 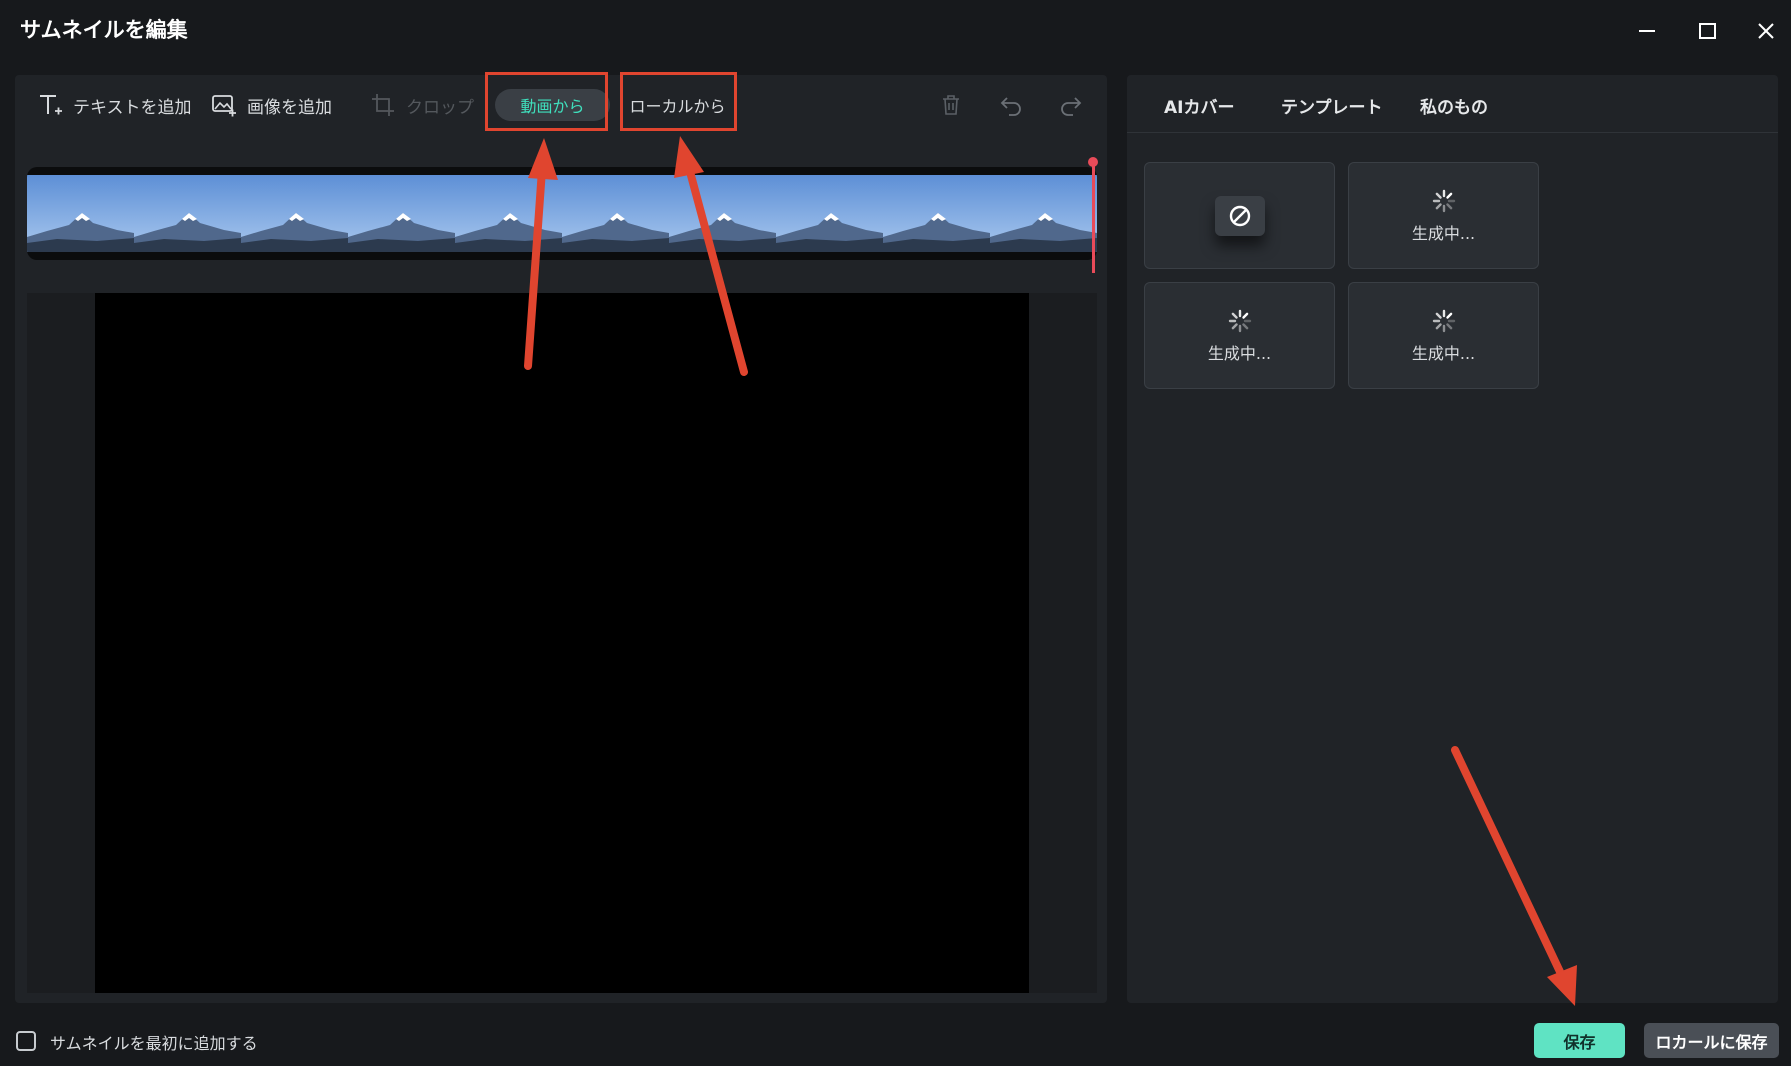 I want to click on cover-card-none, so click(x=1239, y=215).